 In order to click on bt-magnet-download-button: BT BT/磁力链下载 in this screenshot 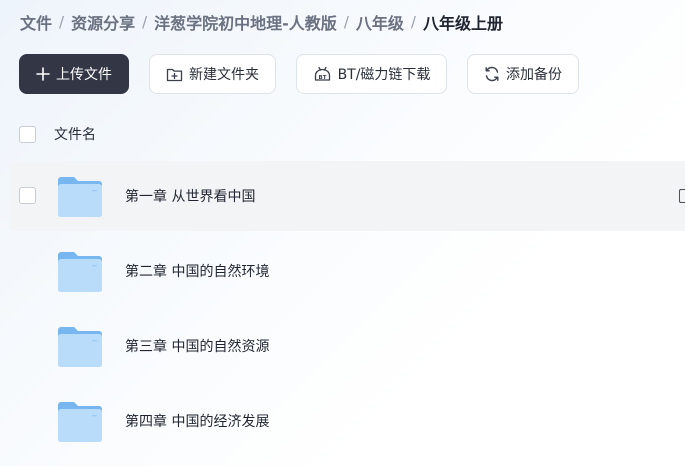, I will do `click(371, 74)`.